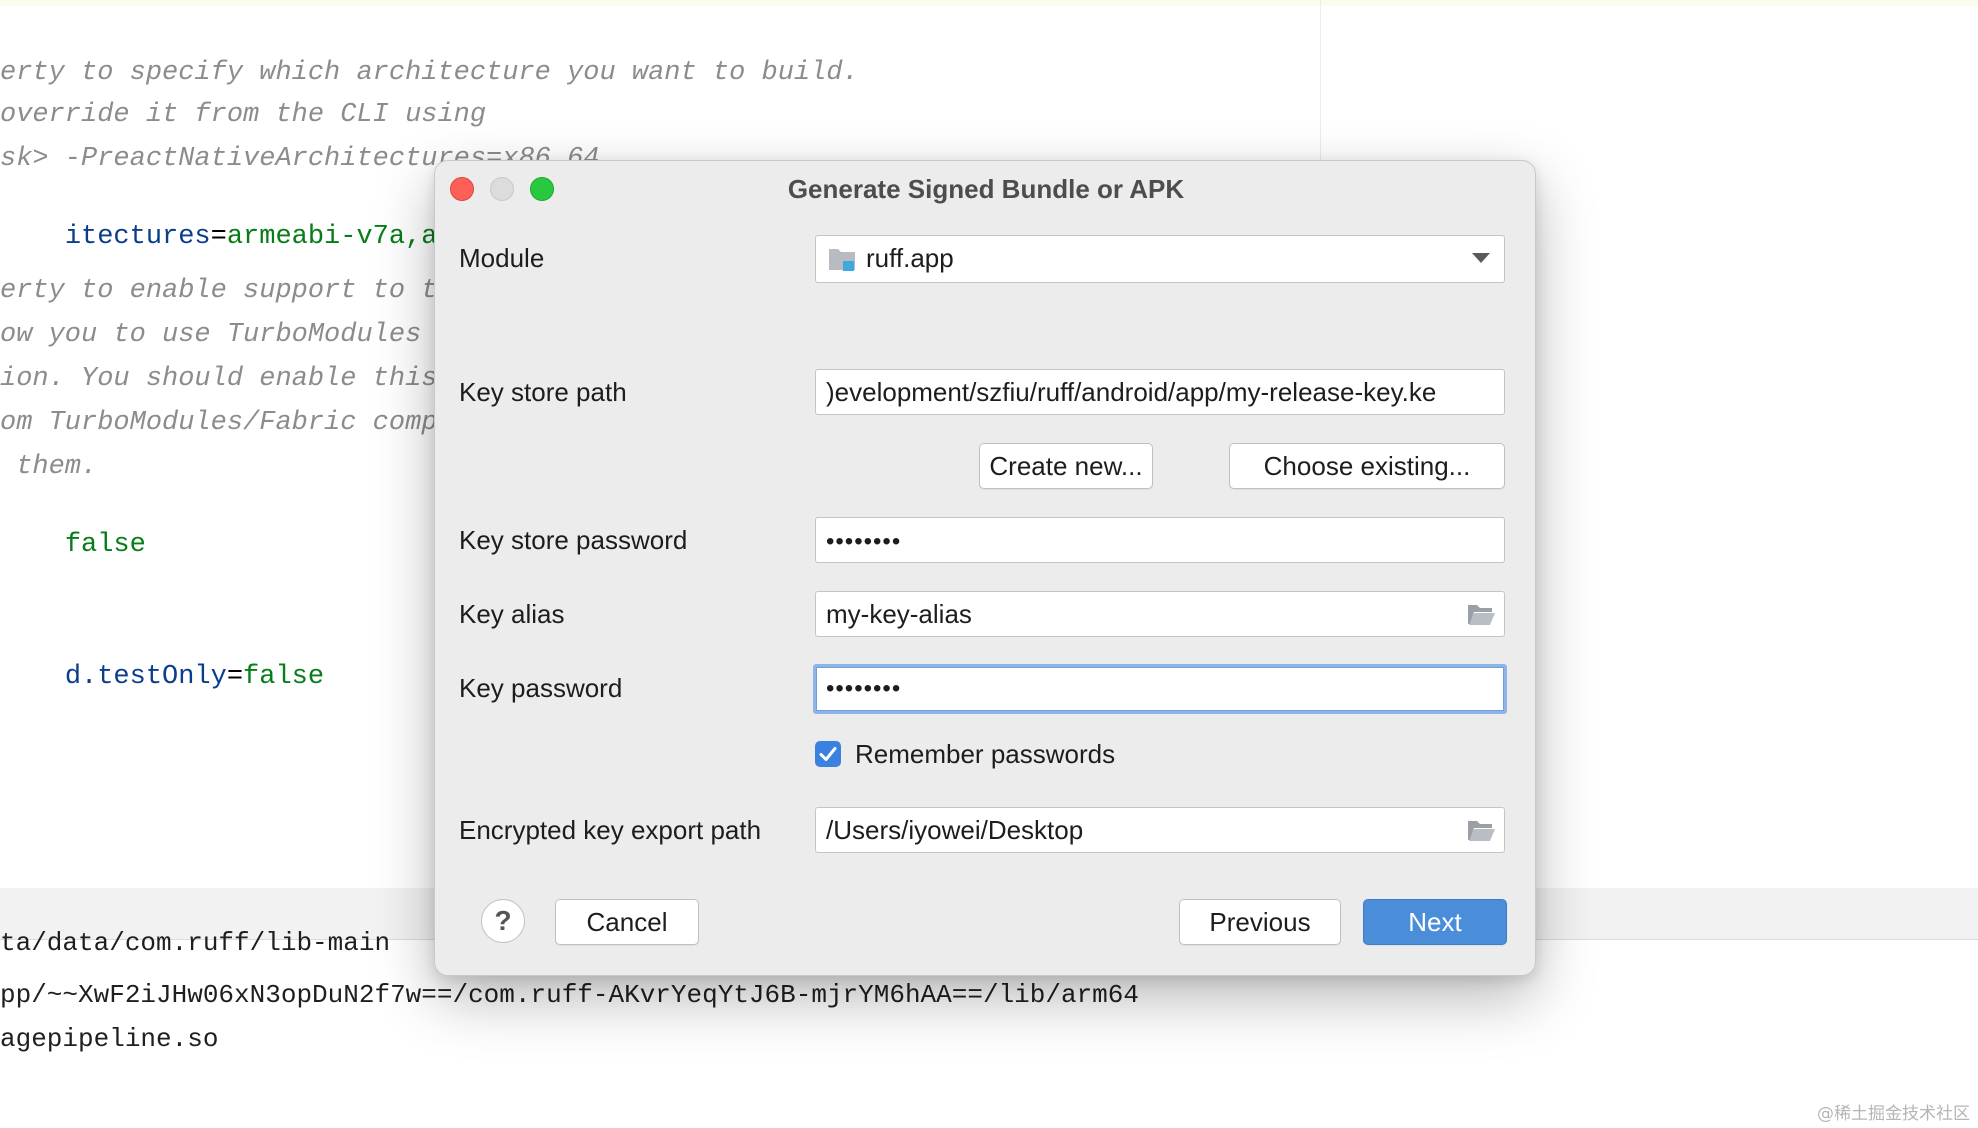  Describe the element at coordinates (985, 754) in the screenshot. I see `remember-passwords-label: Remember passwords` at that location.